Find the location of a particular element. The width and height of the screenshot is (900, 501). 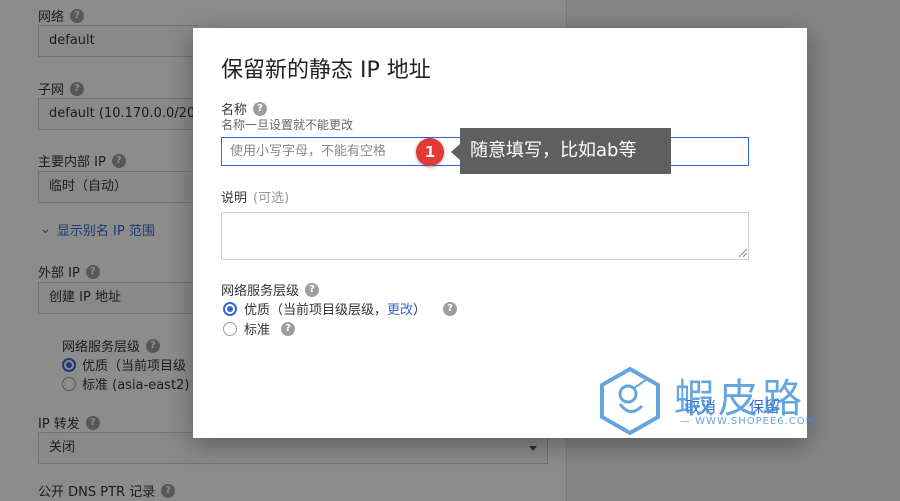

tier-premium-text: 优质（当前项目级层级，更改） is located at coordinates (335, 308).